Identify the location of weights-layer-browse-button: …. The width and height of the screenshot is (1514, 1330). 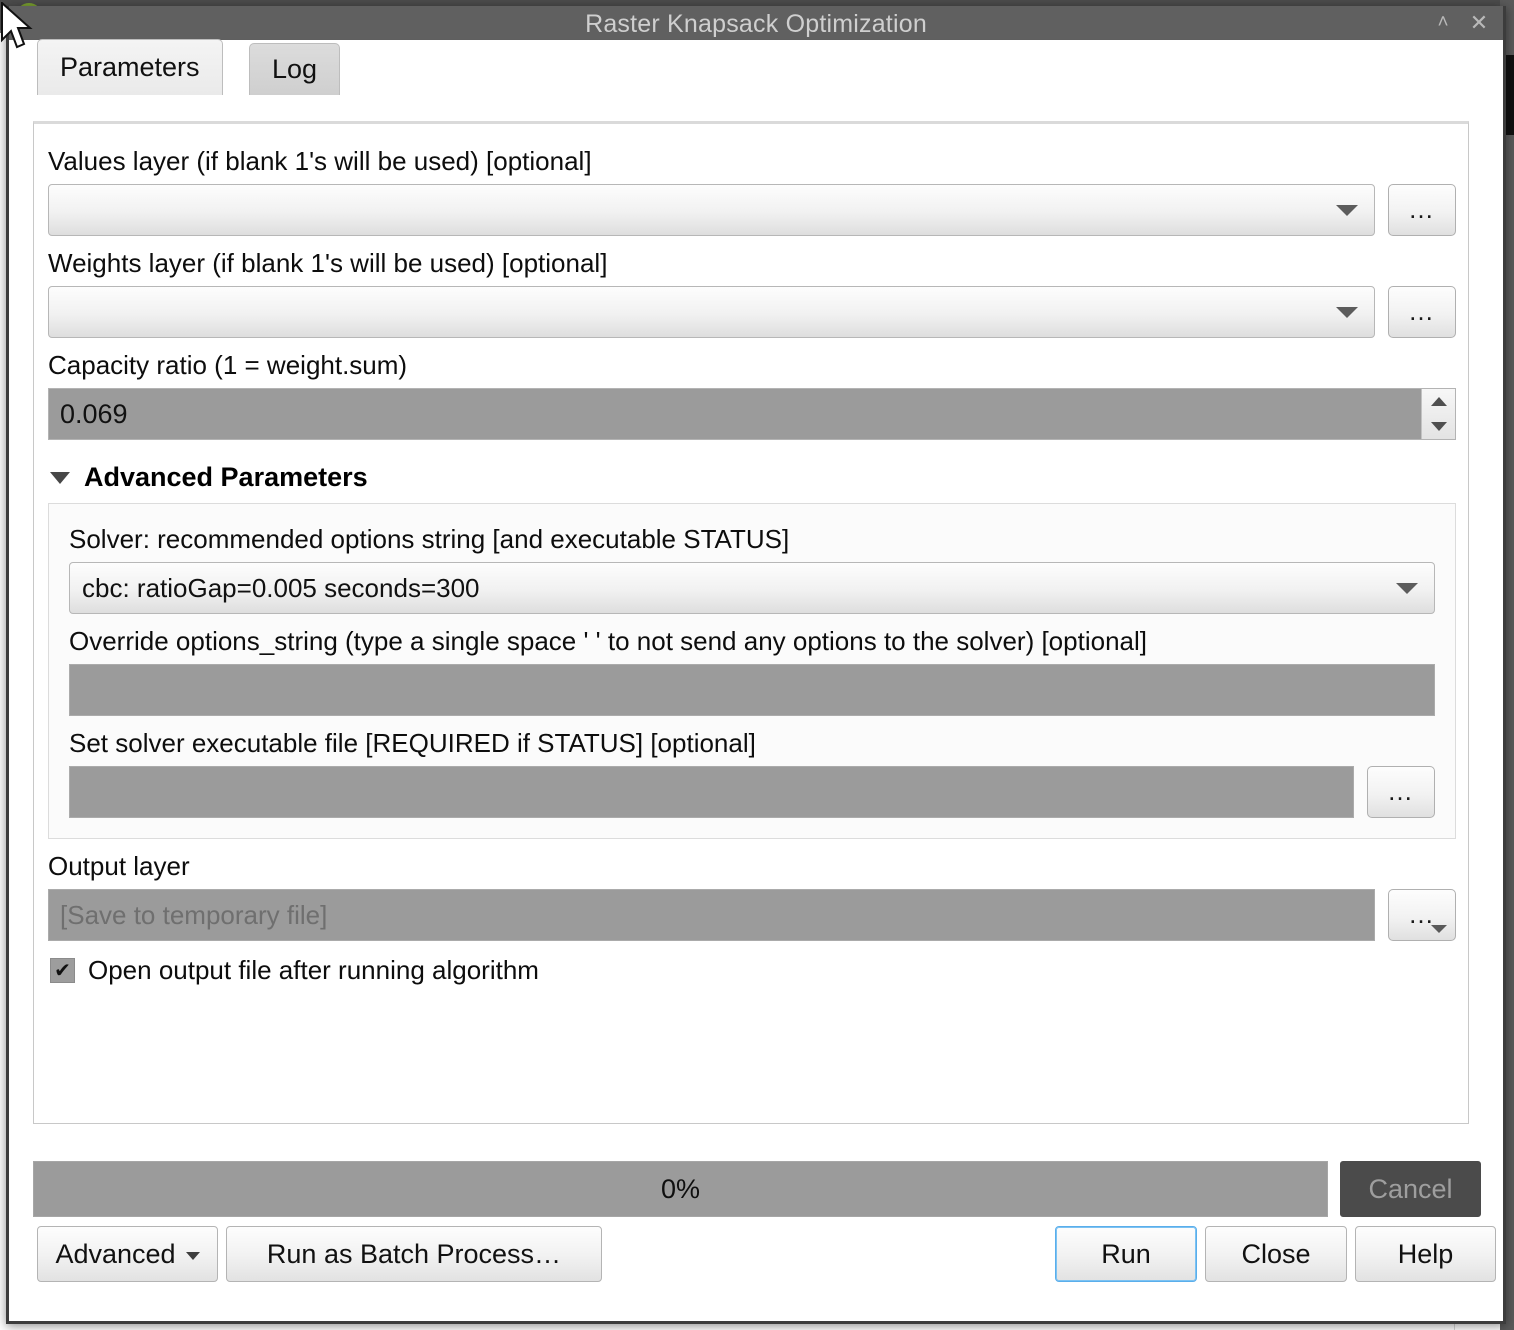
(1422, 312).